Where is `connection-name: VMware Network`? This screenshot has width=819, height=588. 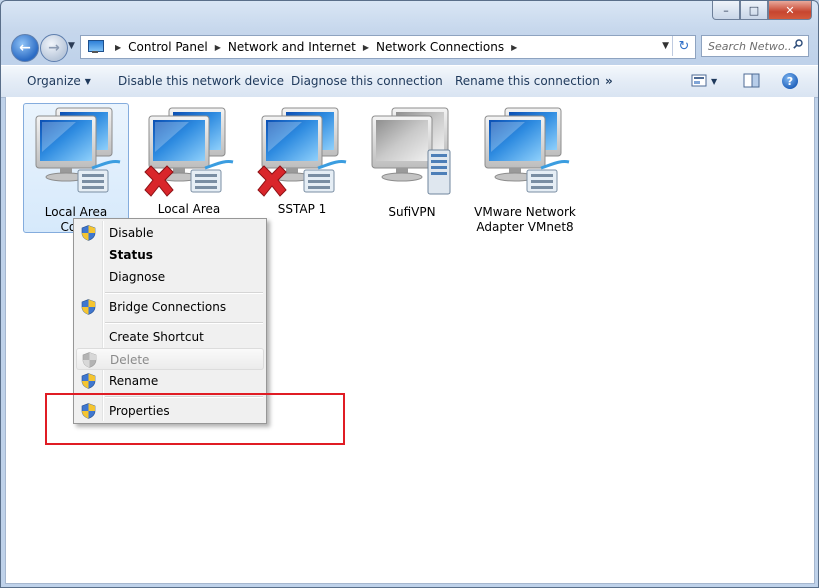 connection-name: VMware Network is located at coordinates (525, 212).